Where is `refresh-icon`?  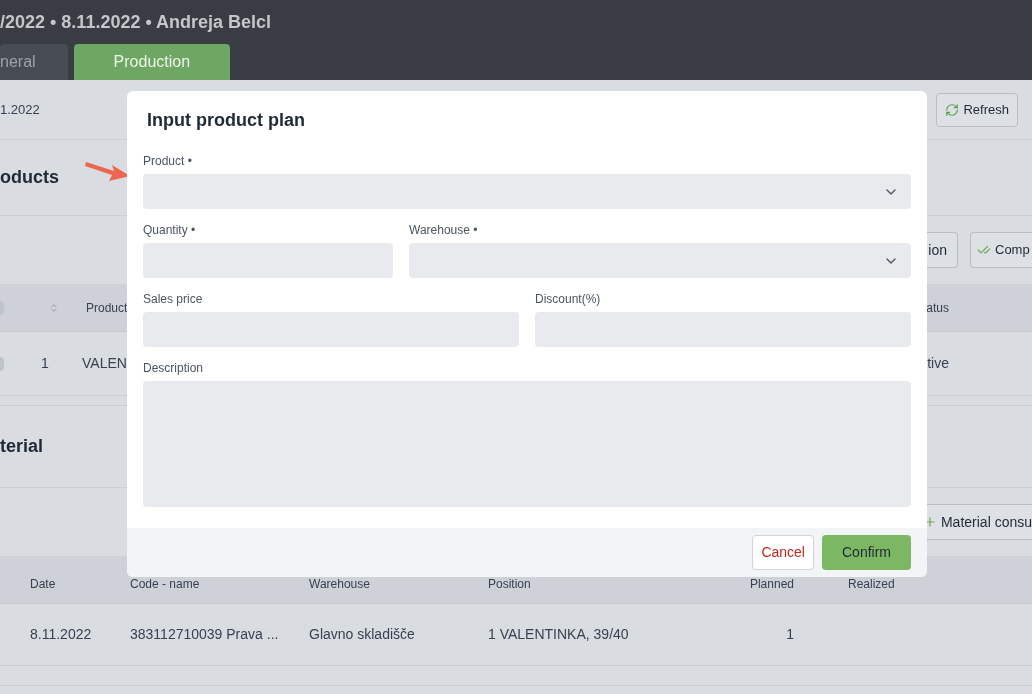
refresh-icon is located at coordinates (952, 109).